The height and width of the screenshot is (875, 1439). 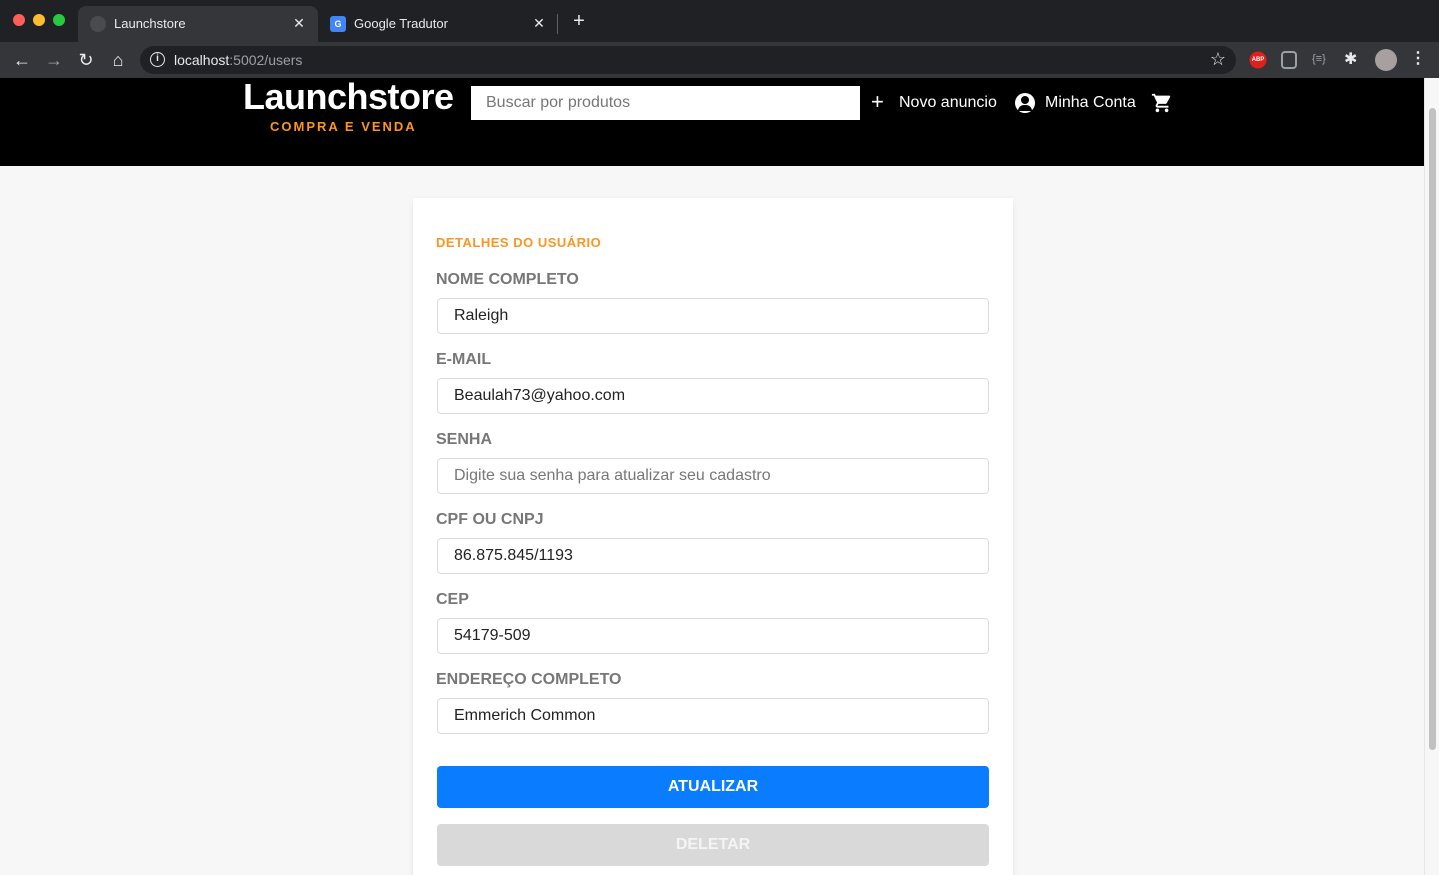 I want to click on minimize-window-button, so click(x=39, y=20).